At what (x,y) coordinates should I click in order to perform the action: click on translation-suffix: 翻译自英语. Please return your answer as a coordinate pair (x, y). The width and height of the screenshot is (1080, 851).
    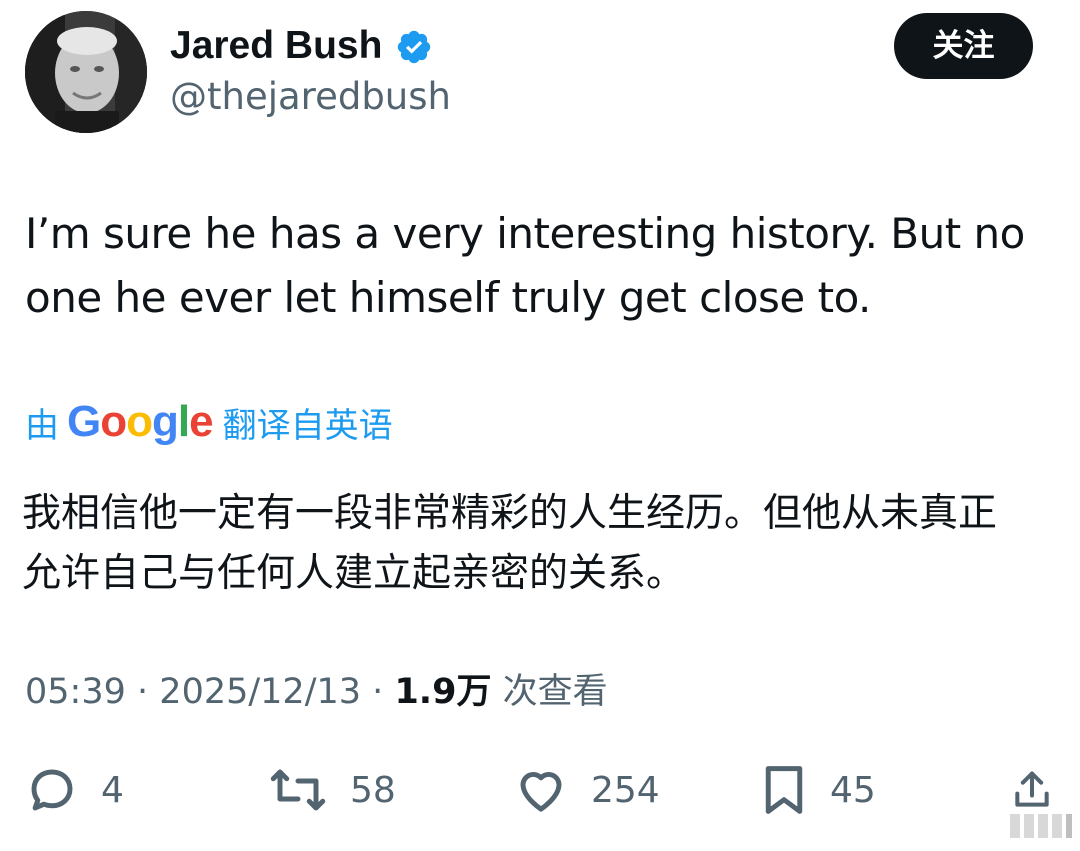
    Looking at the image, I should click on (307, 425).